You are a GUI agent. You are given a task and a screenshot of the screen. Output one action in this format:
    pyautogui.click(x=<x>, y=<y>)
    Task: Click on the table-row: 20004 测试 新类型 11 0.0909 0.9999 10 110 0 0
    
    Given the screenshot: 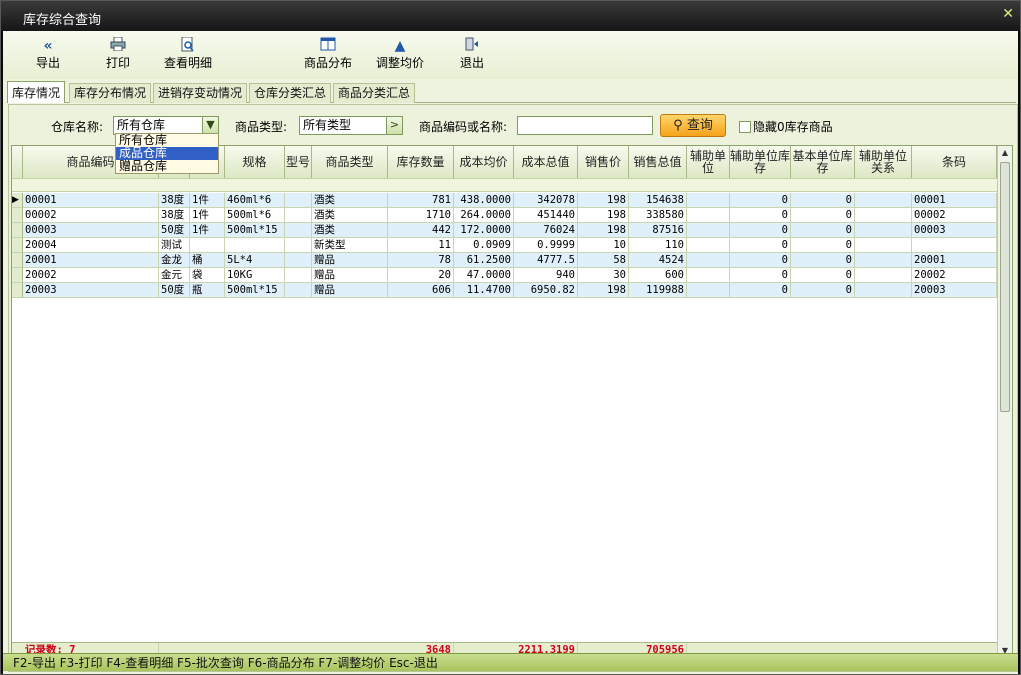 What is the action you would take?
    pyautogui.click(x=504, y=245)
    